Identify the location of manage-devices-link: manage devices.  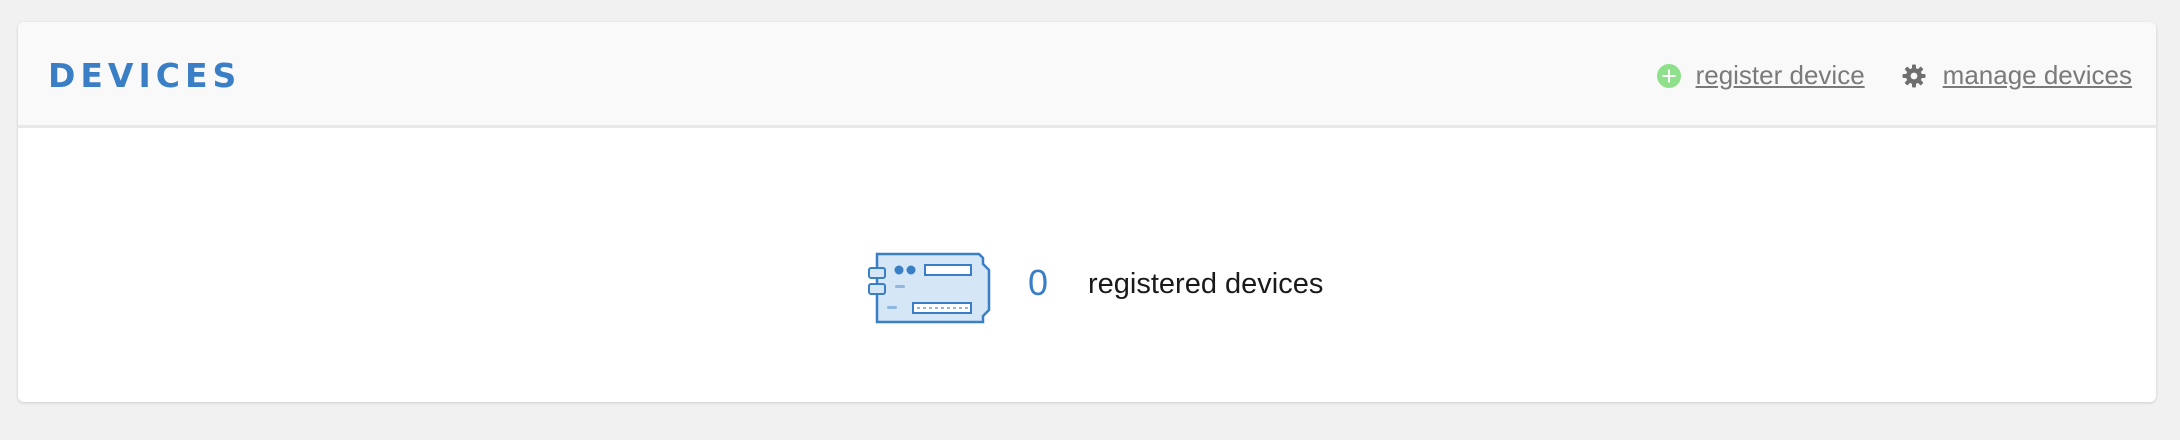
(2016, 75).